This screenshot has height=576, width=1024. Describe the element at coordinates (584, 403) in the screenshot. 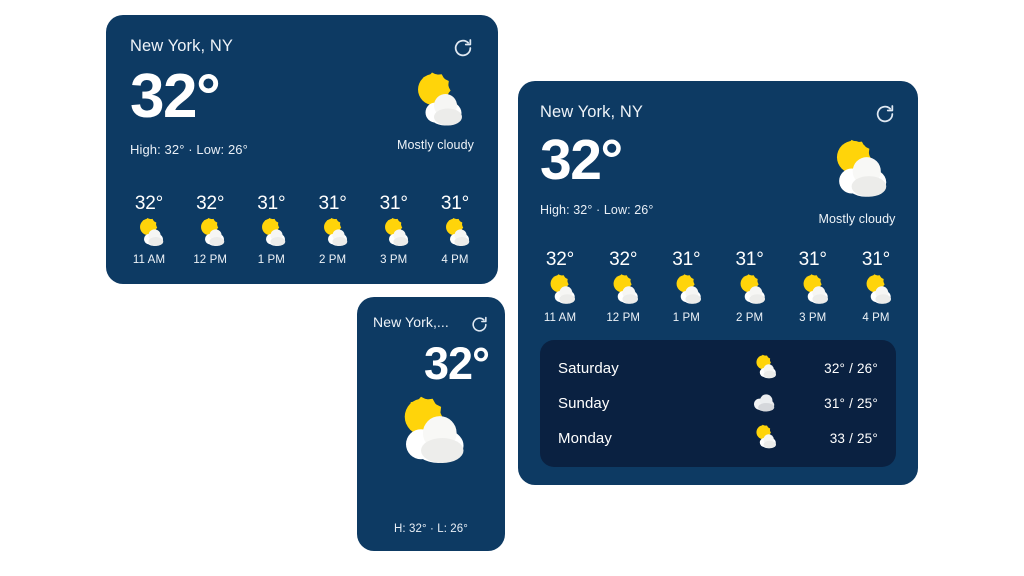

I see `day-label: Sunday` at that location.